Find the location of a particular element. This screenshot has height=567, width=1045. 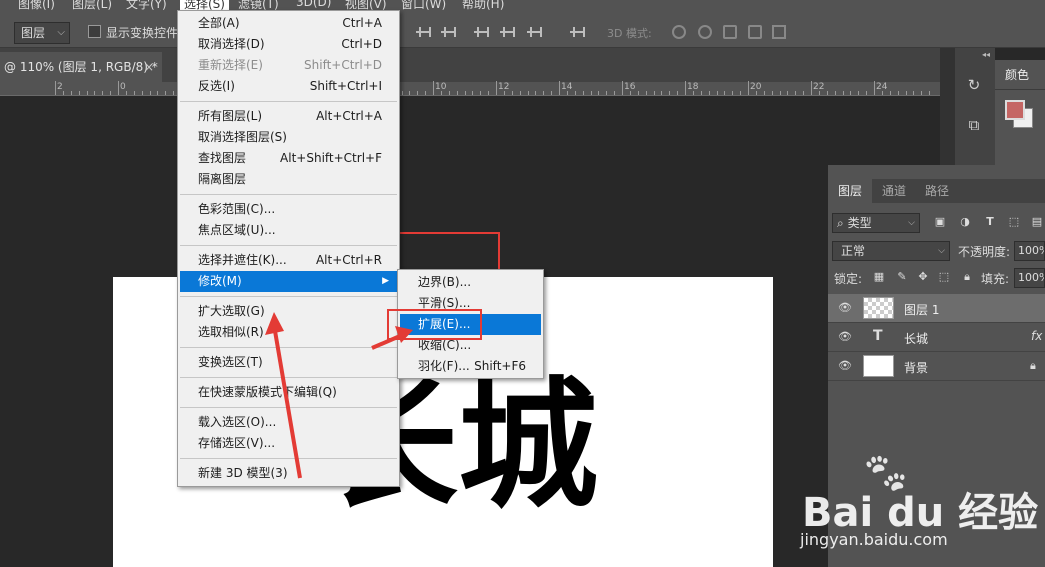

watermark-url: jingyan.baidu.com is located at coordinates (874, 539).